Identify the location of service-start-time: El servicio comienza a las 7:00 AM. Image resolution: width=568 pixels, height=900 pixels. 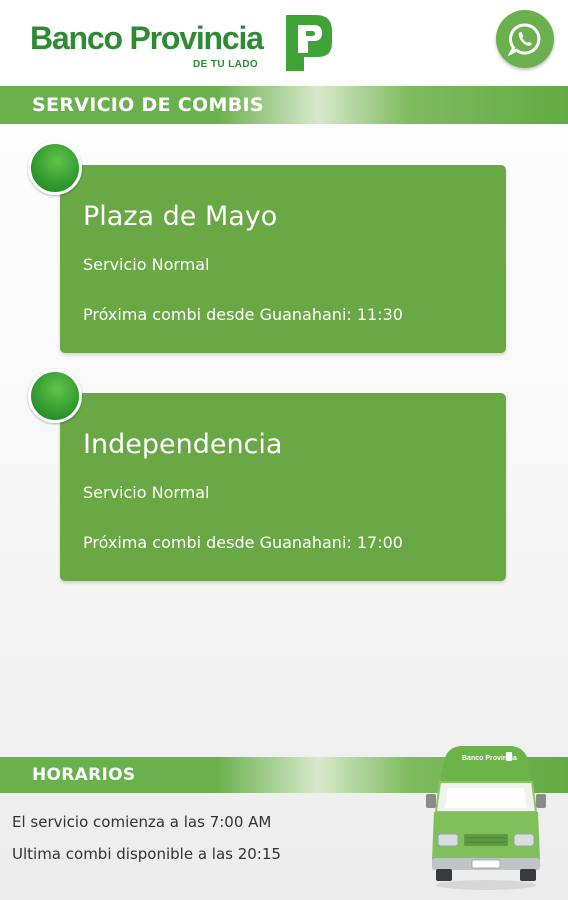
(142, 822).